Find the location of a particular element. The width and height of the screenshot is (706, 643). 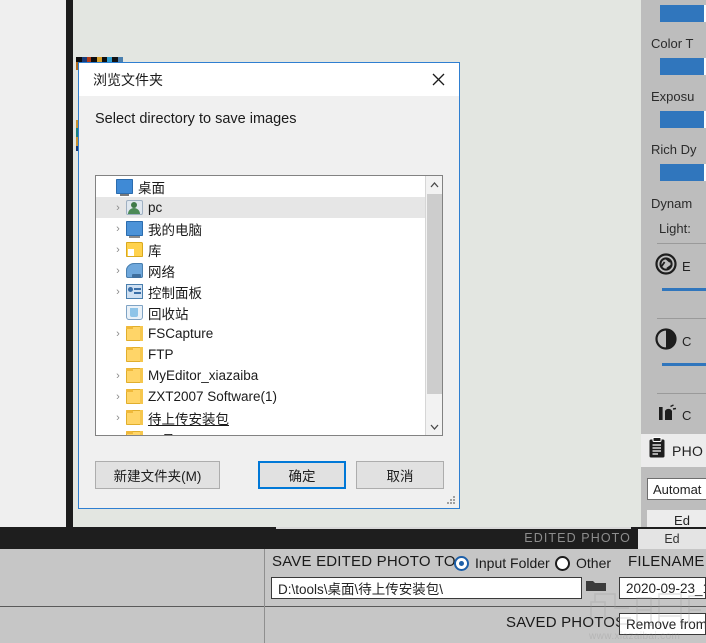

ok-button: 确定 is located at coordinates (302, 475).